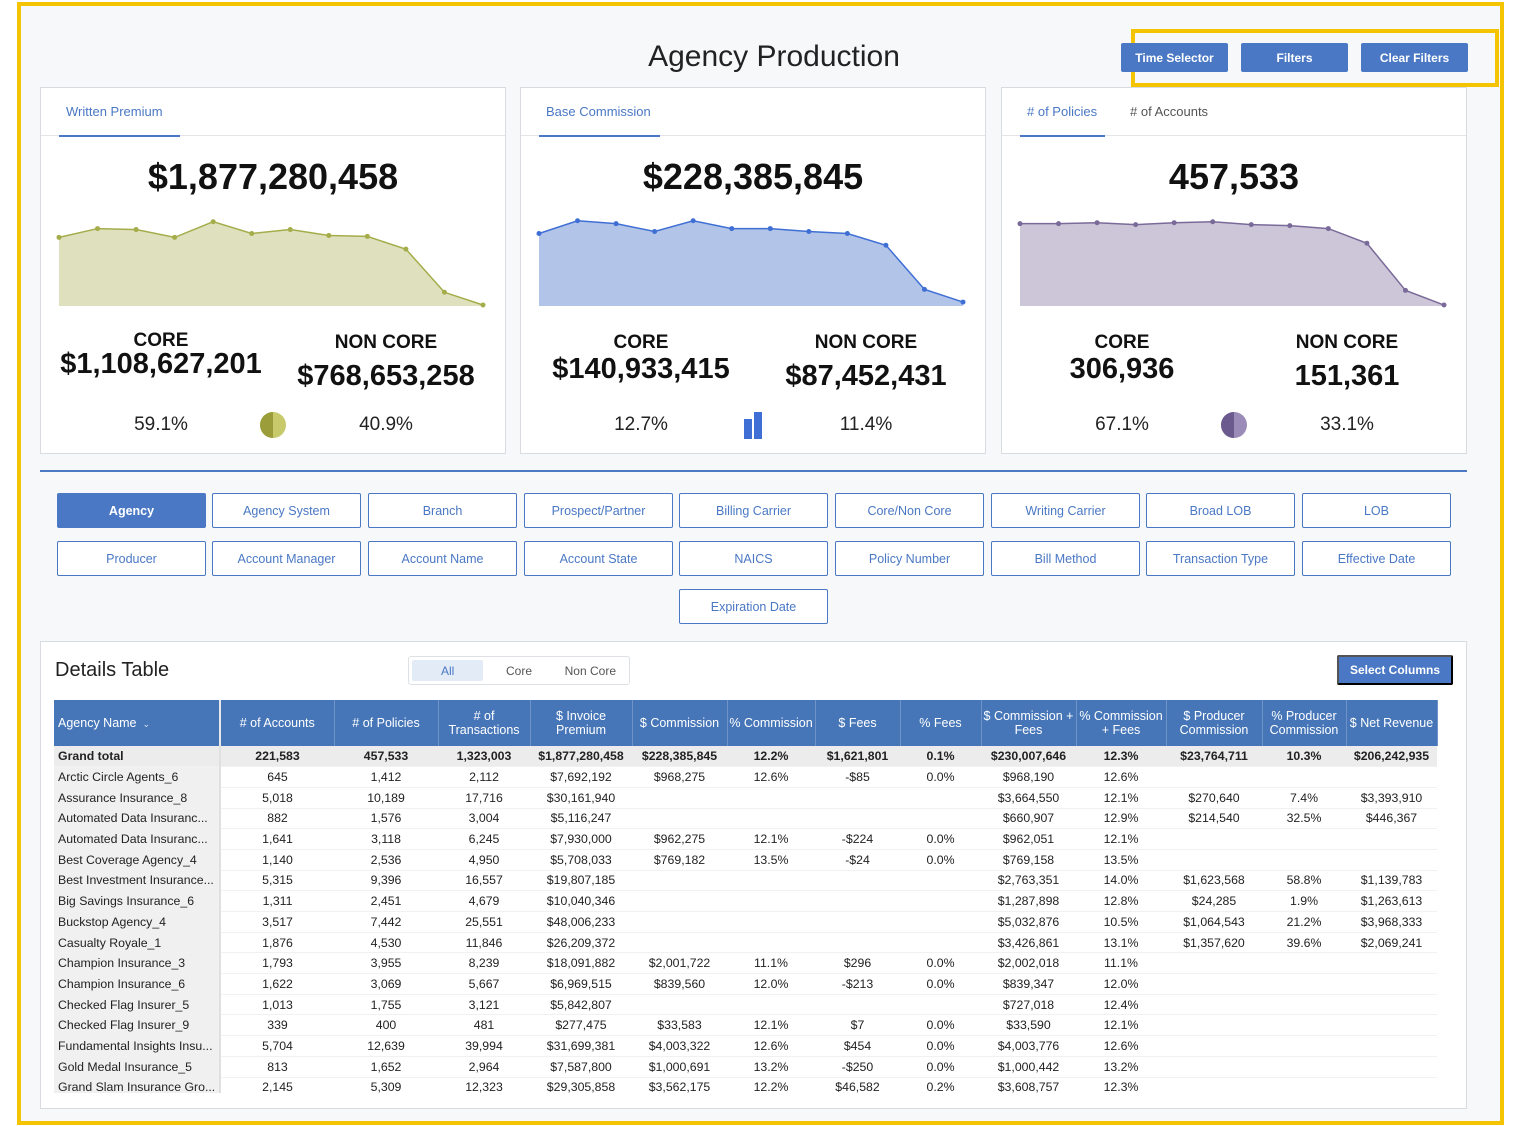 This screenshot has height=1126, width=1530. I want to click on dimension-button: Billing Carrier, so click(753, 510).